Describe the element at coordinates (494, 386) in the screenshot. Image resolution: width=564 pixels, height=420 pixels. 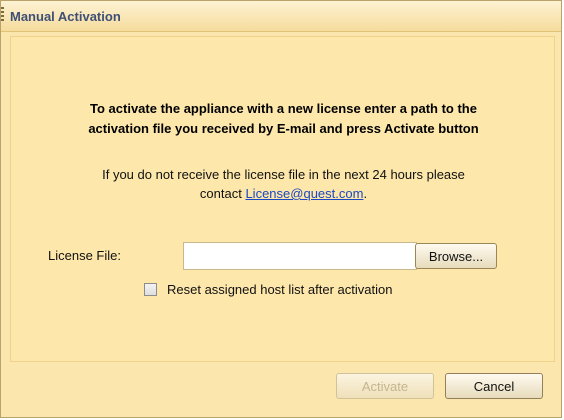
I see `cancel-button: Cancel` at that location.